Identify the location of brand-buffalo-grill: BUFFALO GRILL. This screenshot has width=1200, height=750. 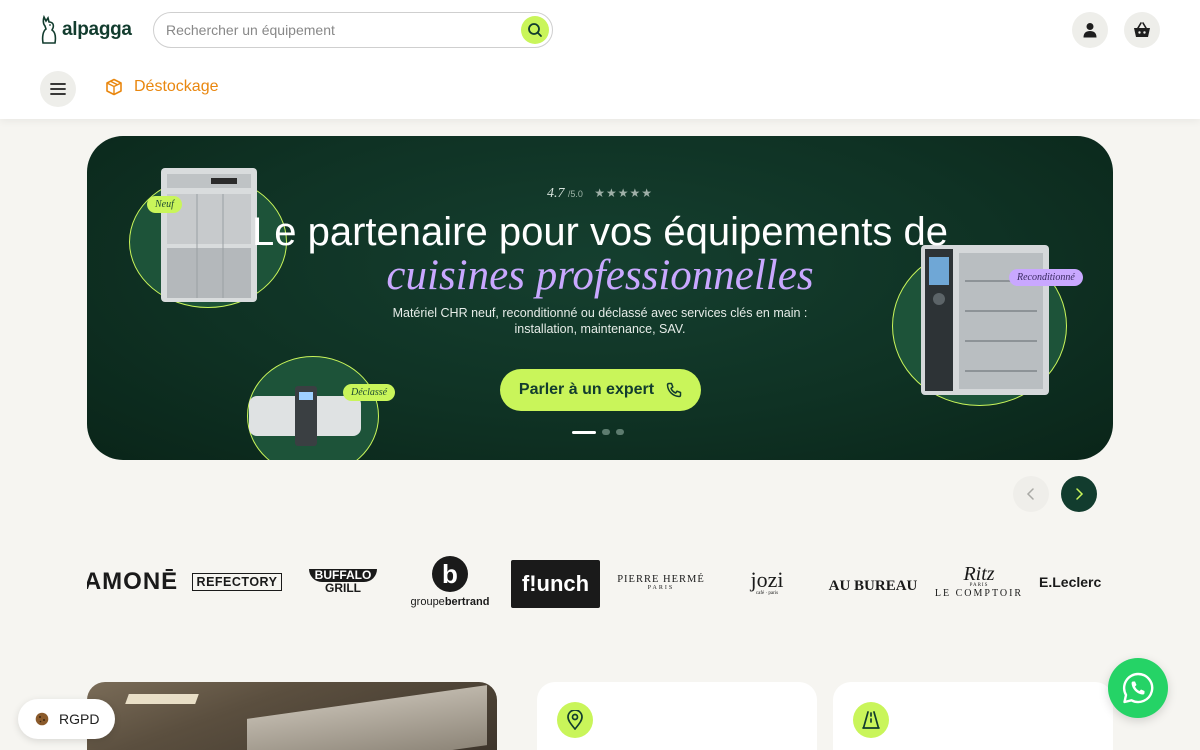
(343, 582).